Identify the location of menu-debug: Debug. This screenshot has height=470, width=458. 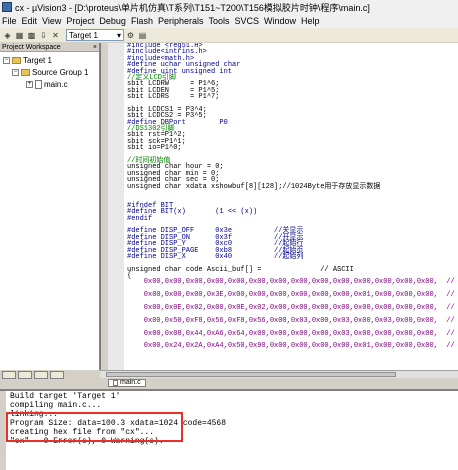
(112, 21).